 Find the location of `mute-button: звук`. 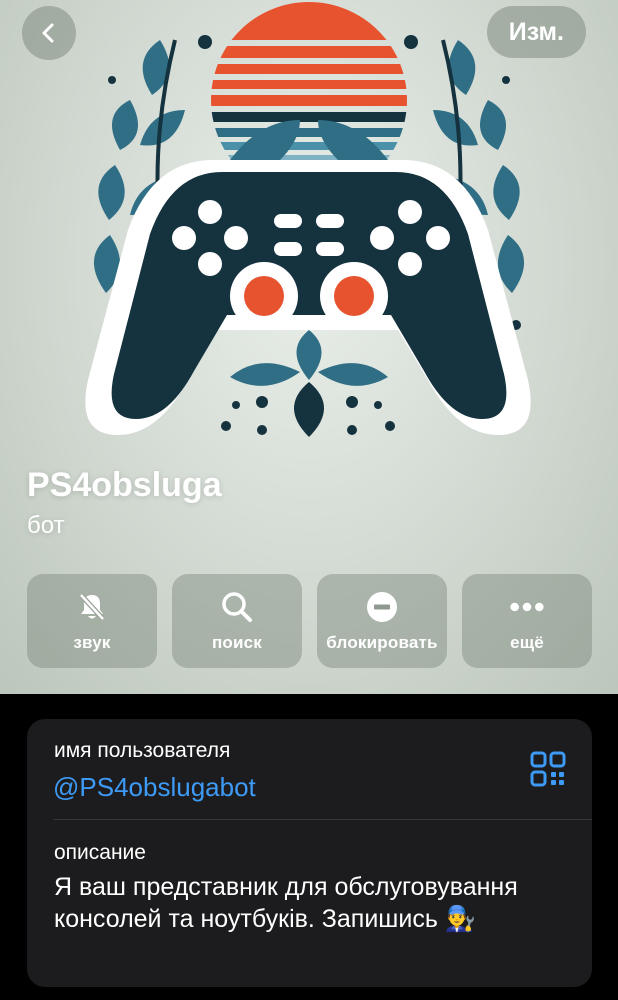

mute-button: звук is located at coordinates (92, 621).